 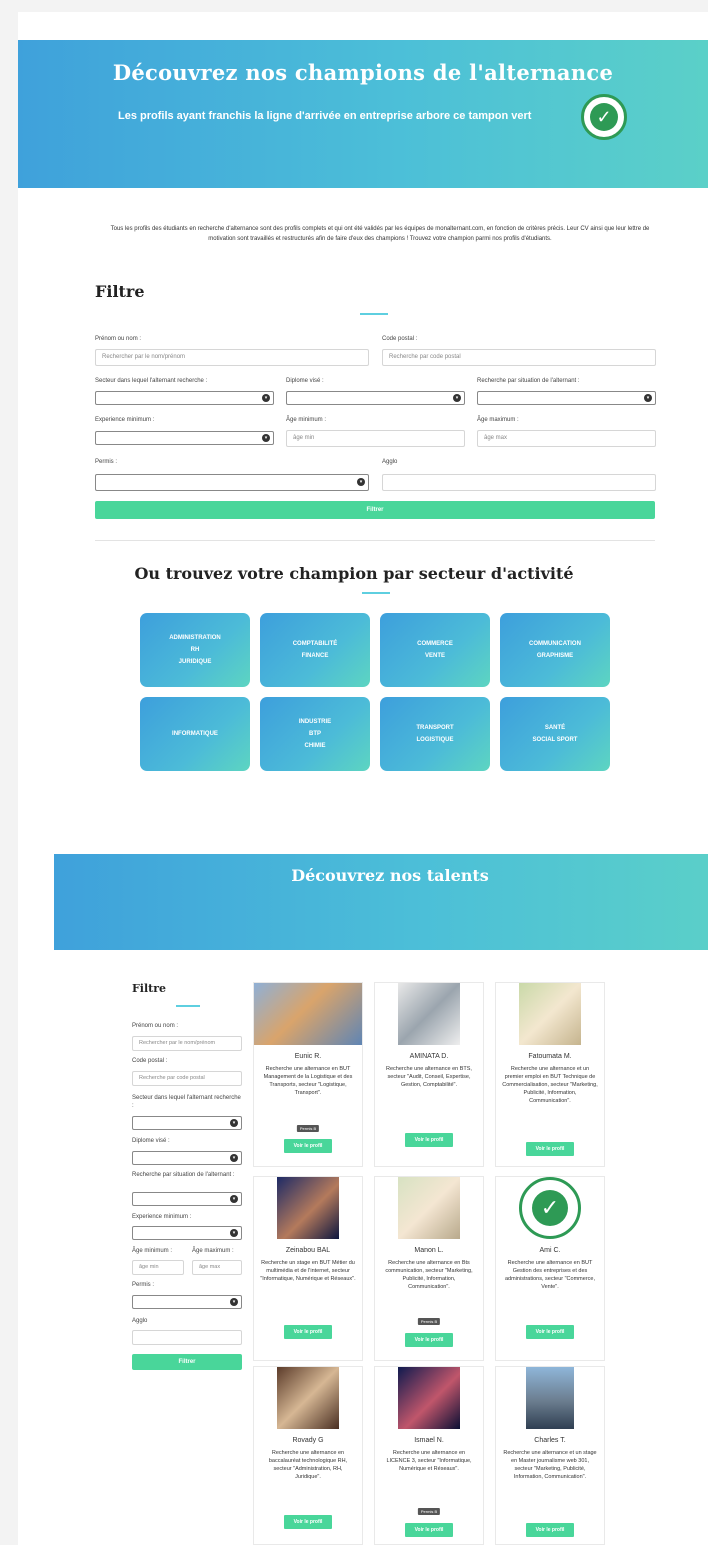 What do you see at coordinates (375, 398) in the screenshot?
I see `diploma-select: ▾` at bounding box center [375, 398].